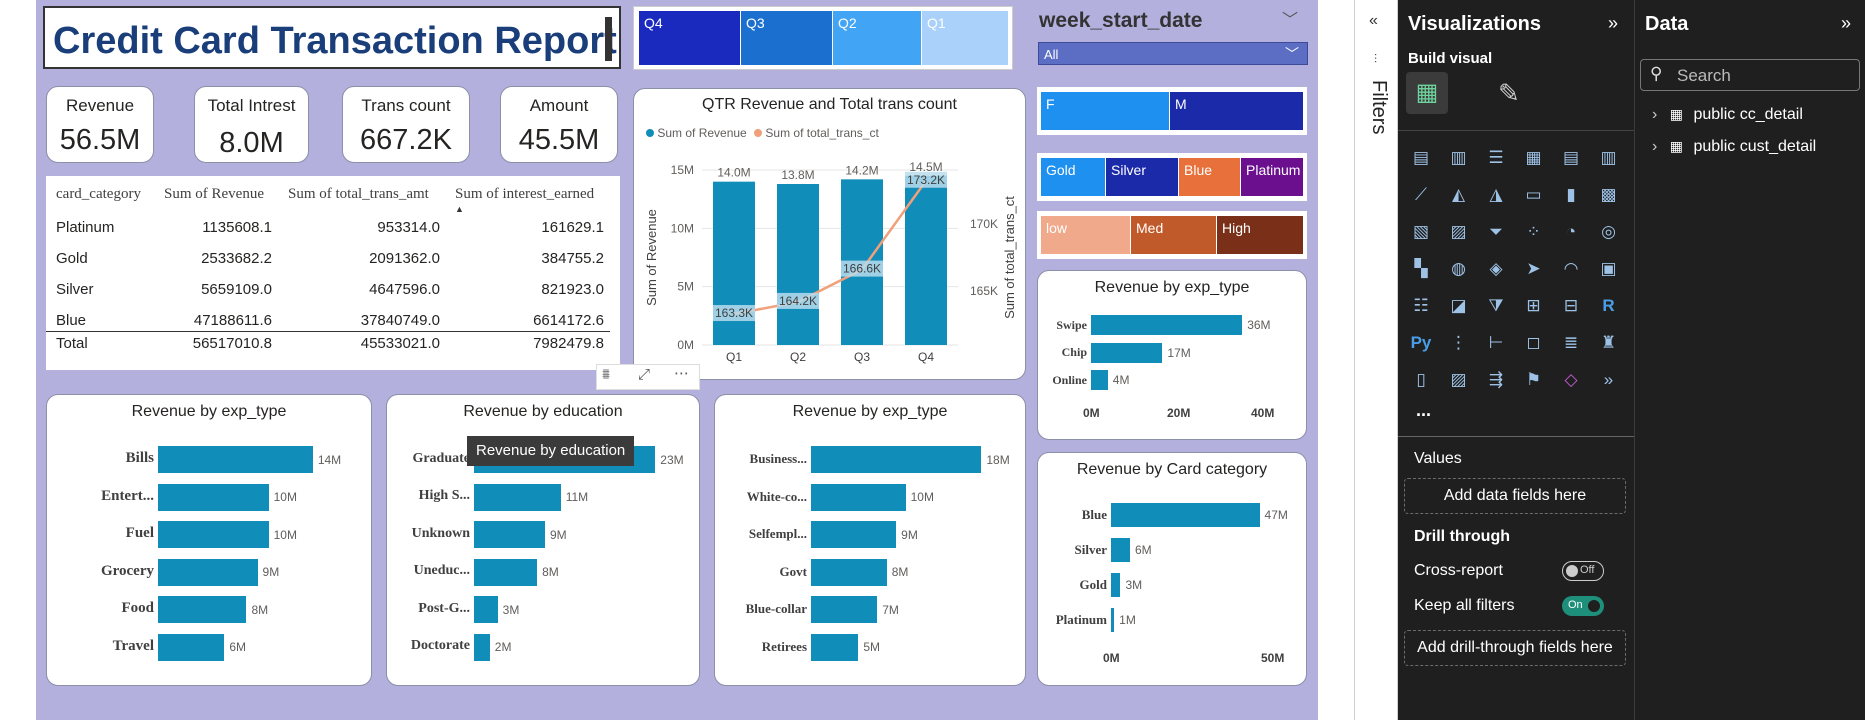 This screenshot has width=1865, height=720. I want to click on values-well: Add data fields here, so click(1515, 496).